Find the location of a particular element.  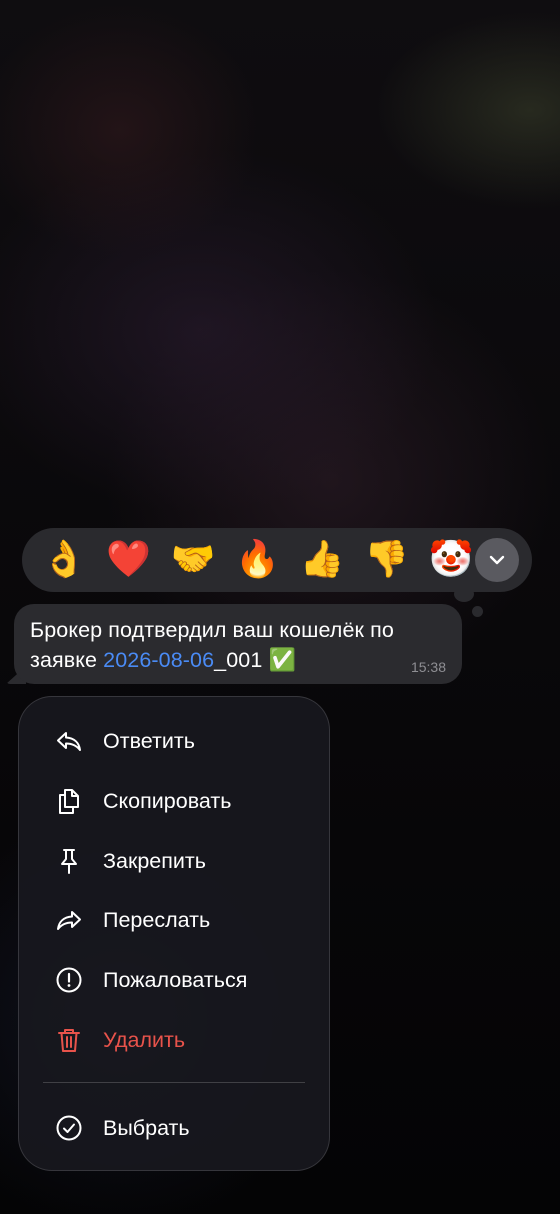

reaction-bar-tail is located at coordinates (464, 594).